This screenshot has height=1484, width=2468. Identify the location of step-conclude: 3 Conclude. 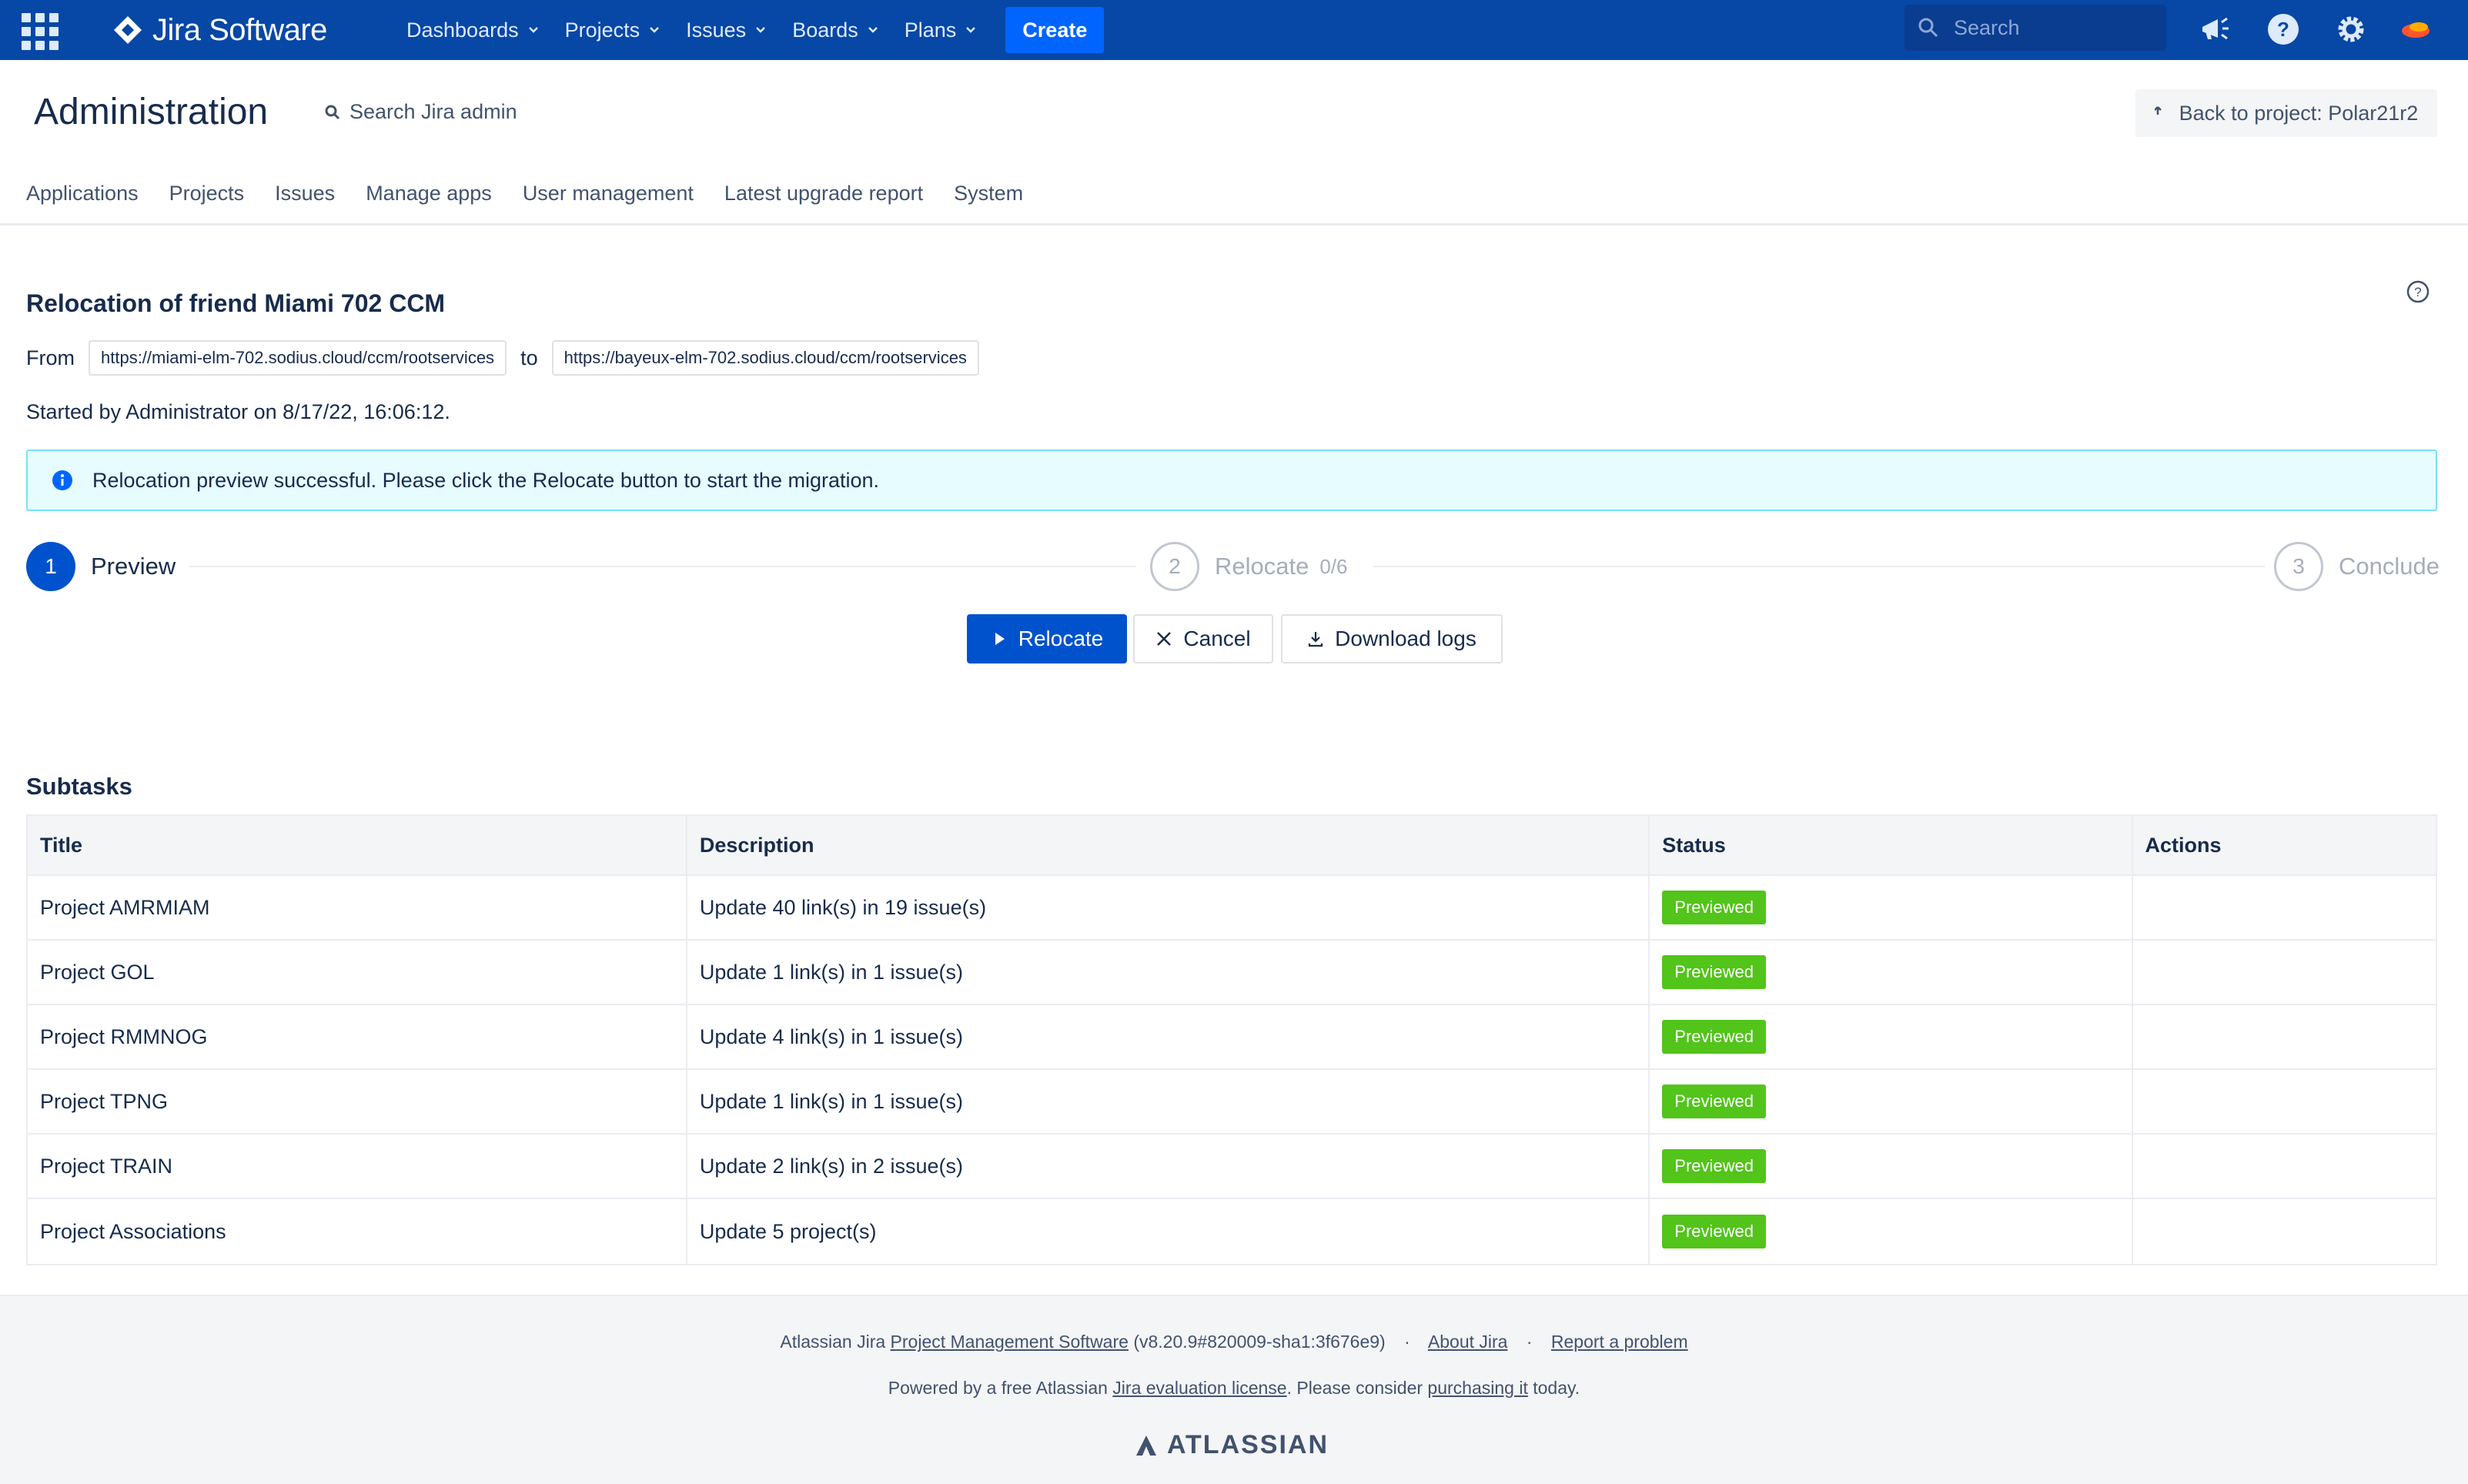
(2357, 566).